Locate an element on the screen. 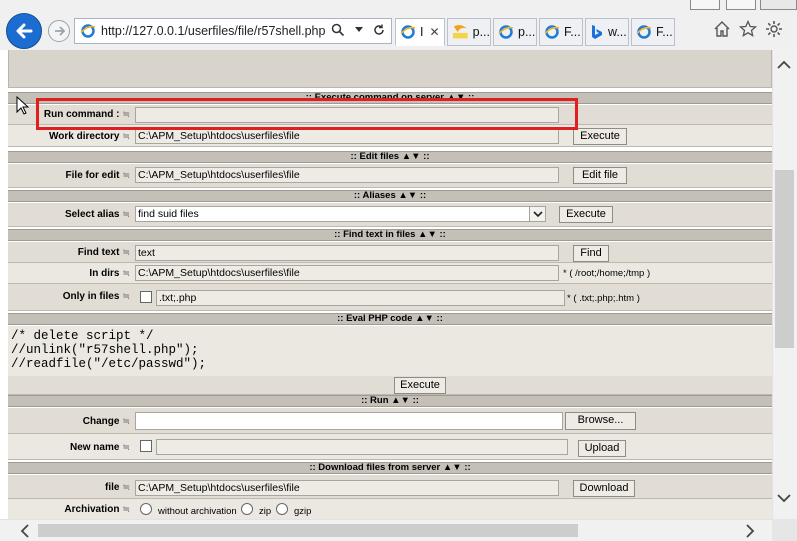  new-name-input is located at coordinates (362, 447).